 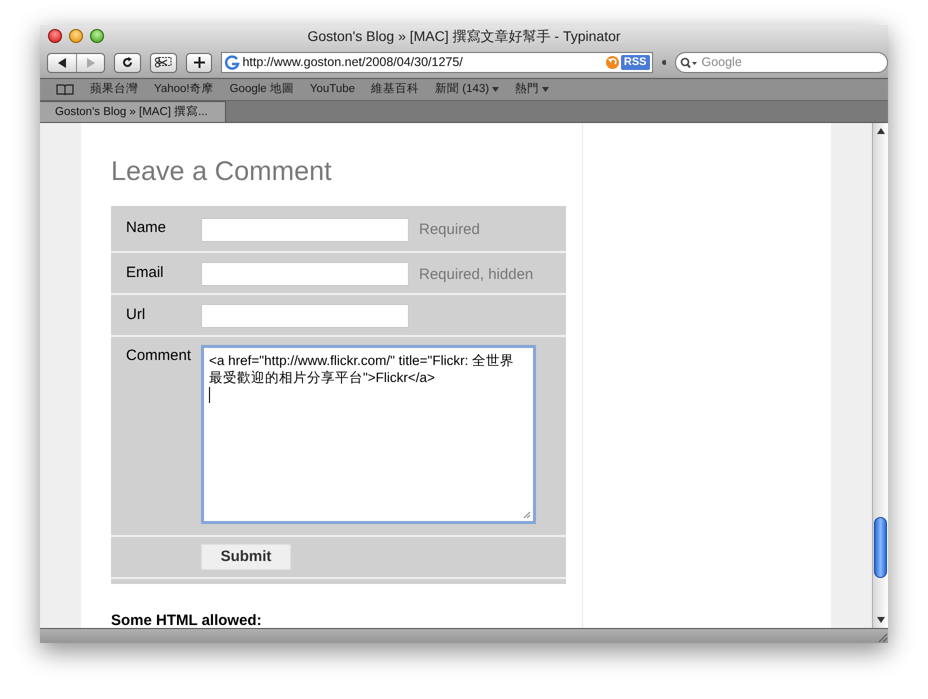 What do you see at coordinates (147, 228) in the screenshot?
I see `field-label: Name` at bounding box center [147, 228].